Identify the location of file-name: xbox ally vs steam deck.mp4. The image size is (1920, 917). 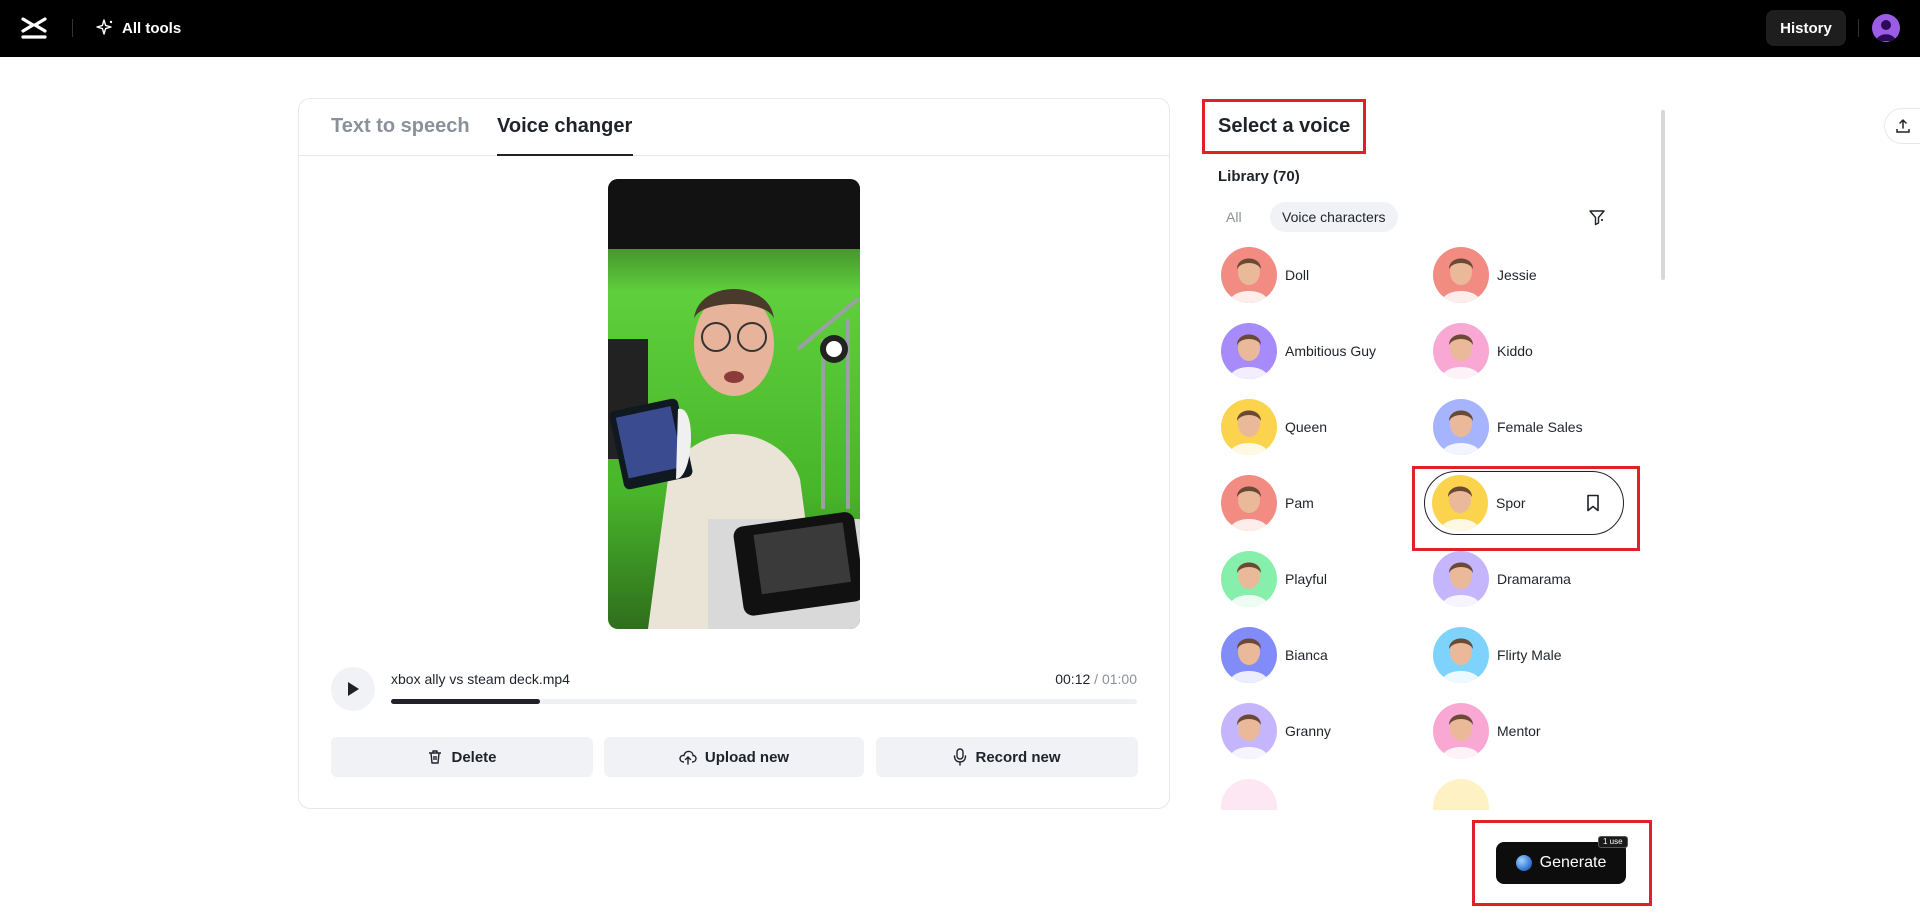
(480, 679).